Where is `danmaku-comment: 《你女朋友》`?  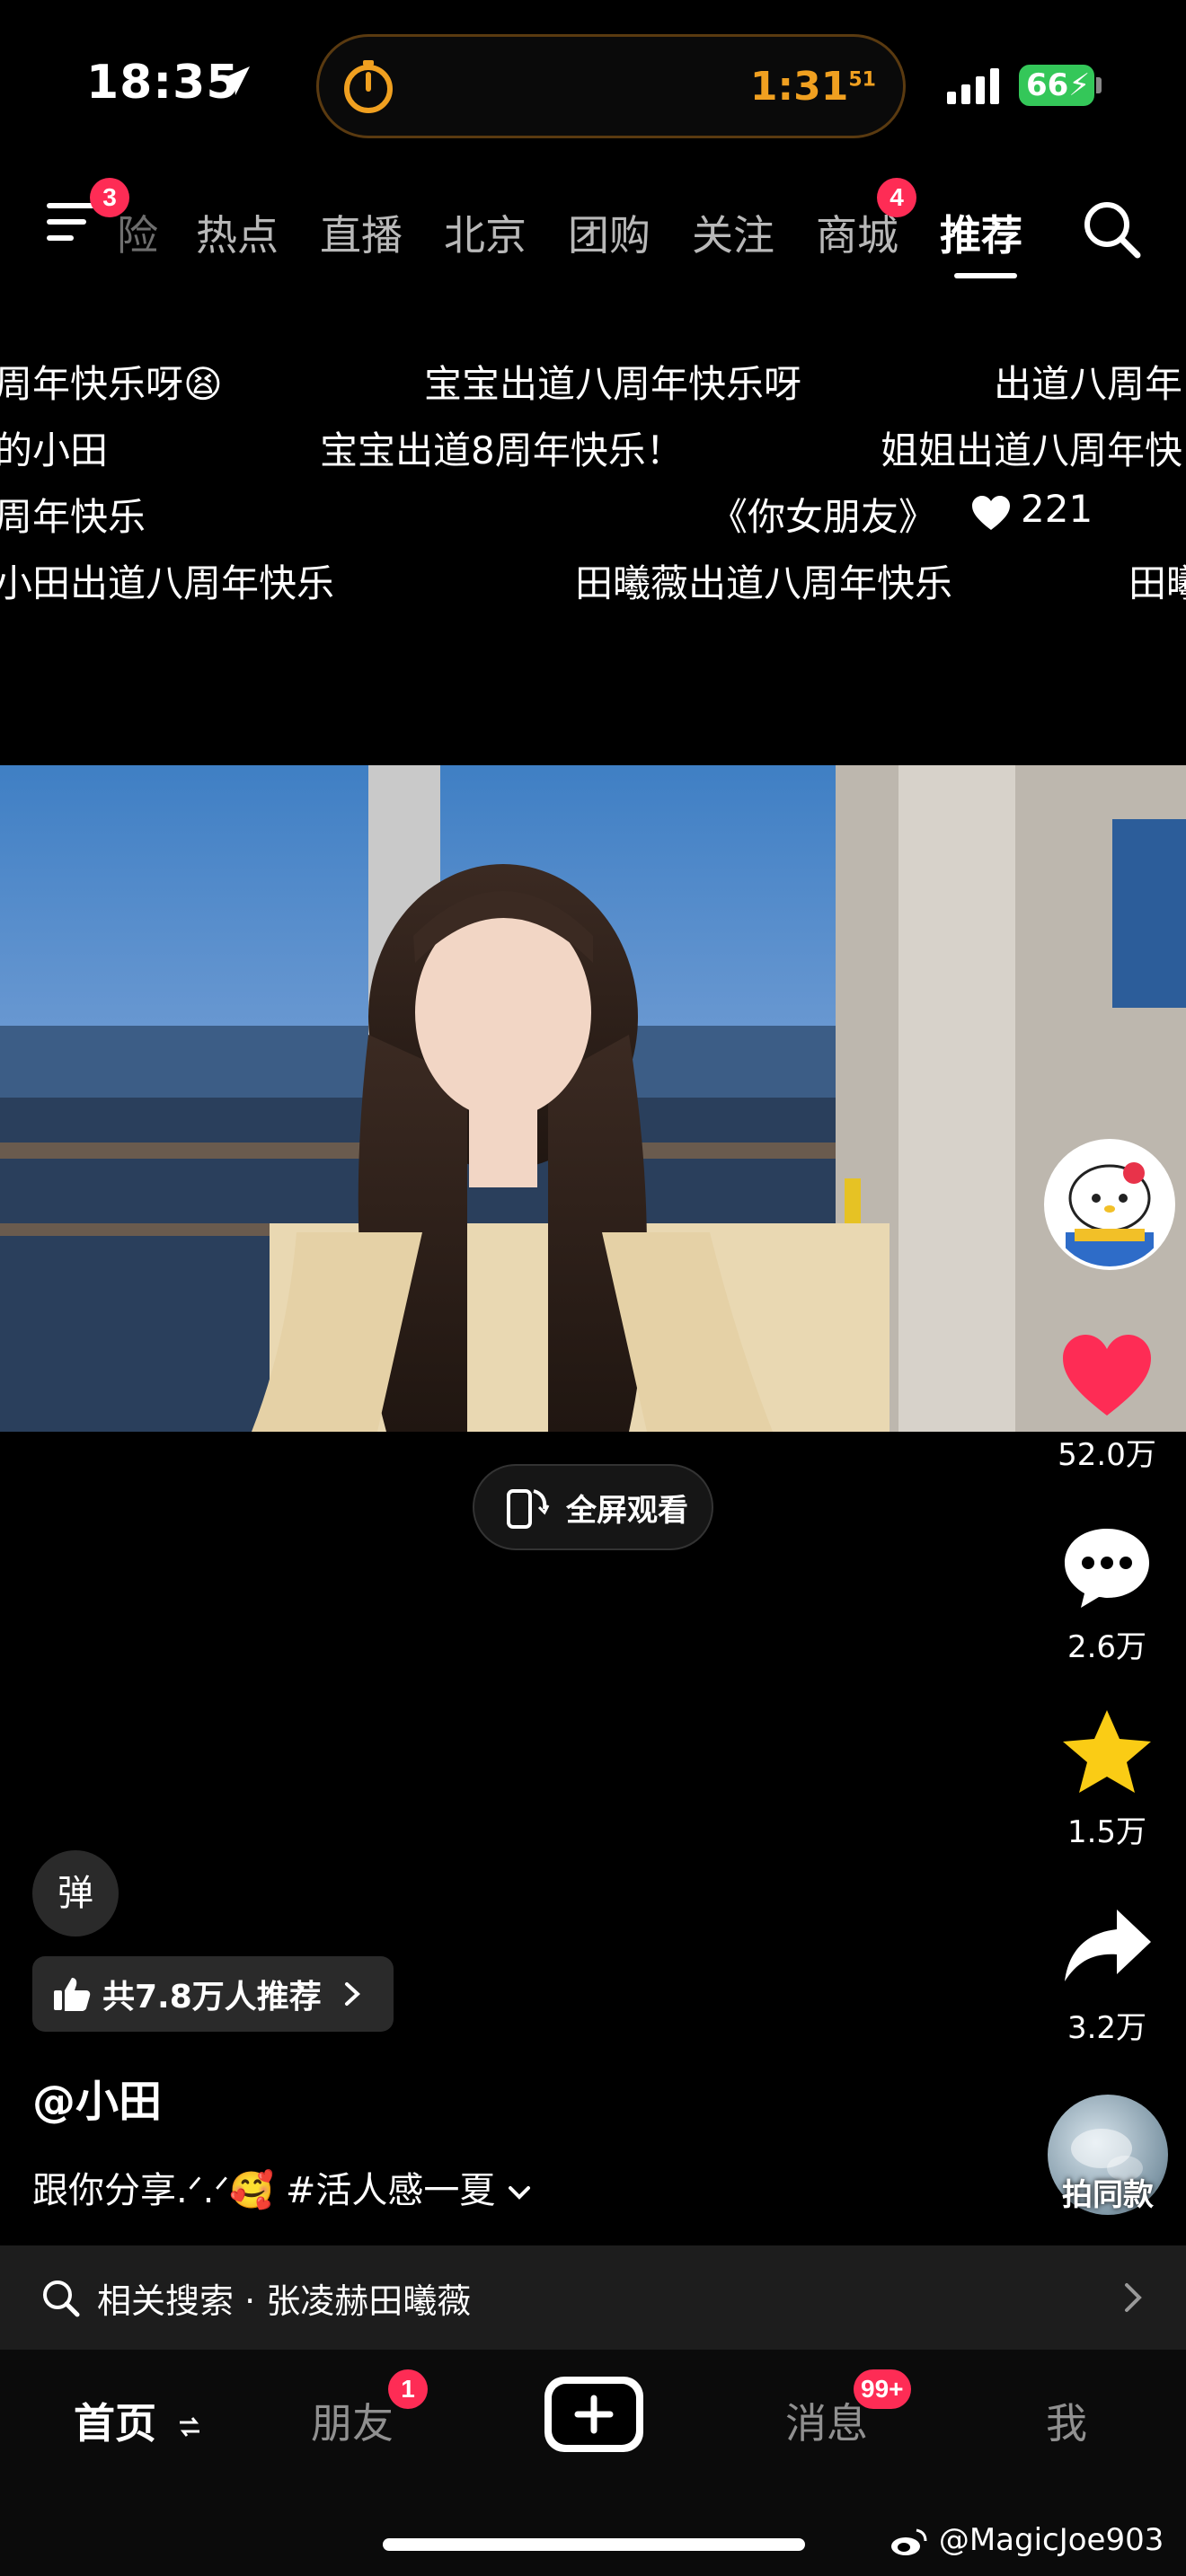 danmaku-comment: 《你女朋友》 is located at coordinates (823, 517).